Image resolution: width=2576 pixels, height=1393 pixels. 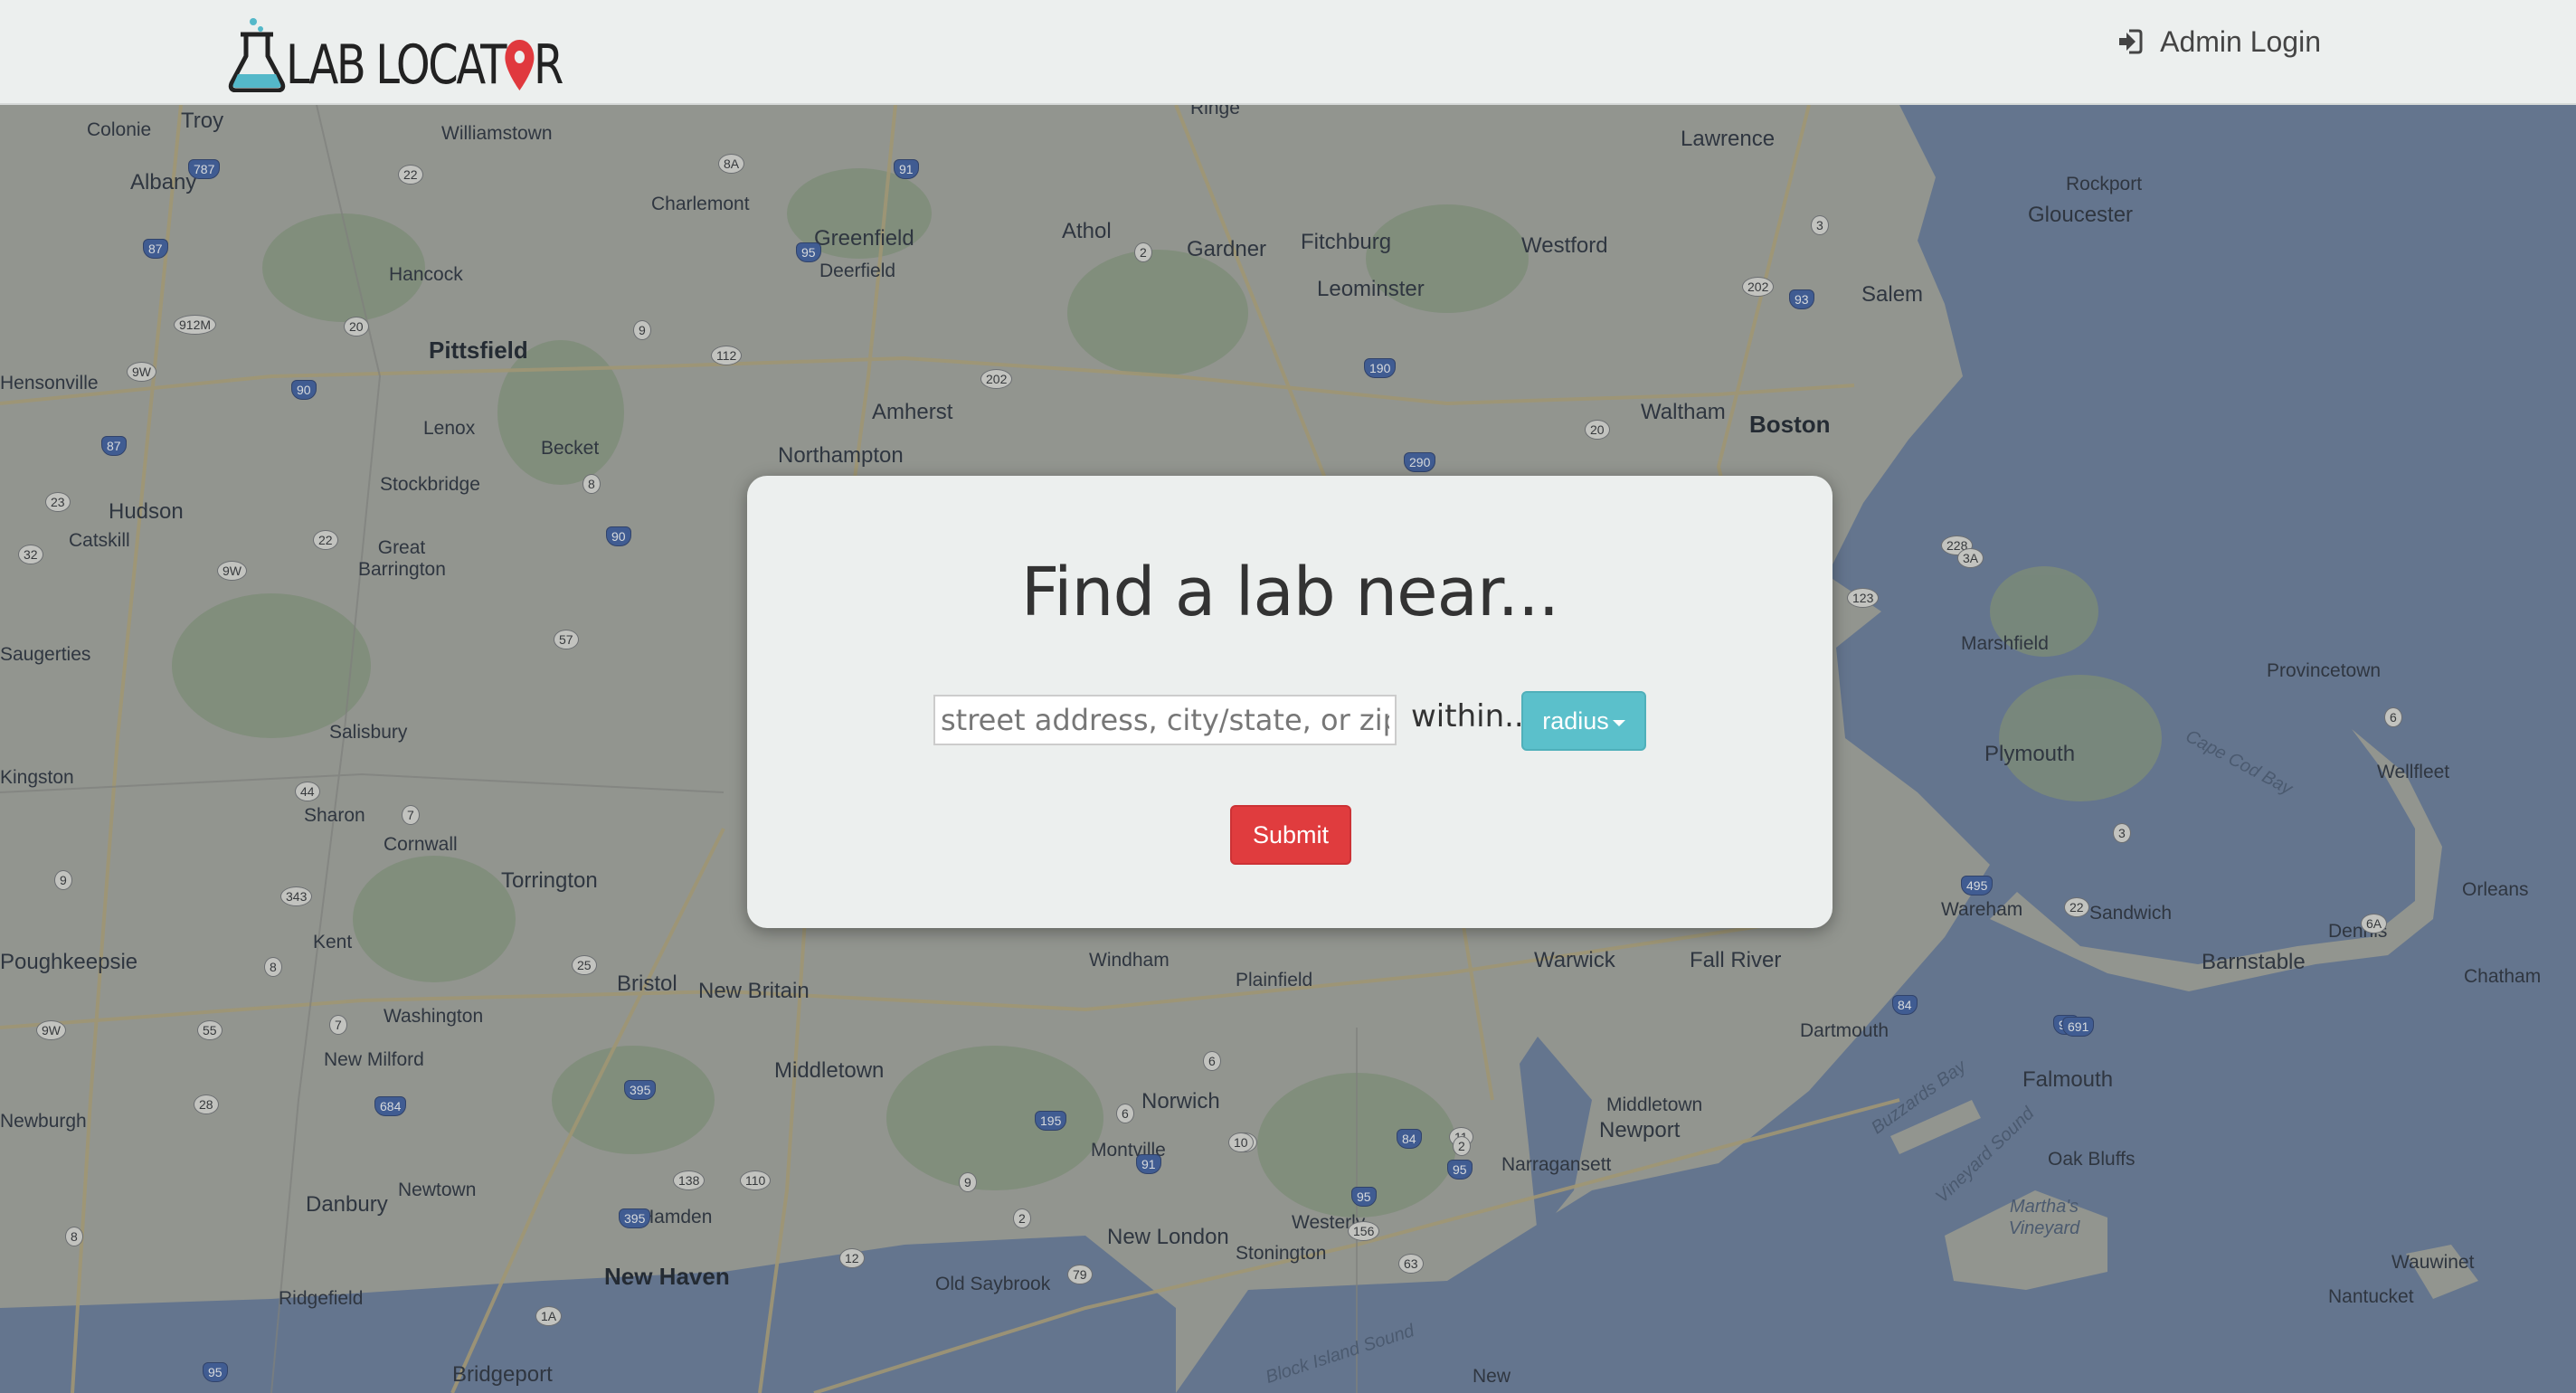 I want to click on logo-text: LAB LOCAT R, so click(x=425, y=65).